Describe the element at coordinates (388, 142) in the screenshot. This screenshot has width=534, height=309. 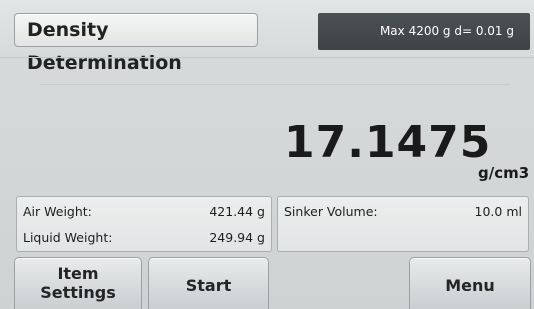
I see `density-reading: 17.1475` at that location.